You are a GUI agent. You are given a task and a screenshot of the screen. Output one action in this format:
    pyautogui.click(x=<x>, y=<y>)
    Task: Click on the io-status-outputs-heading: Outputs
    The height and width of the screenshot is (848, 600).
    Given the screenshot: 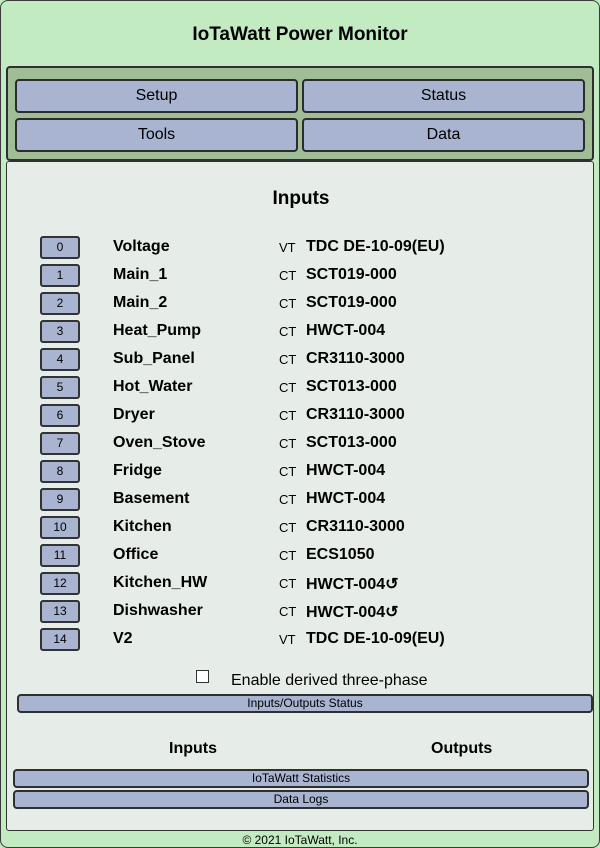 What is the action you would take?
    pyautogui.click(x=462, y=748)
    